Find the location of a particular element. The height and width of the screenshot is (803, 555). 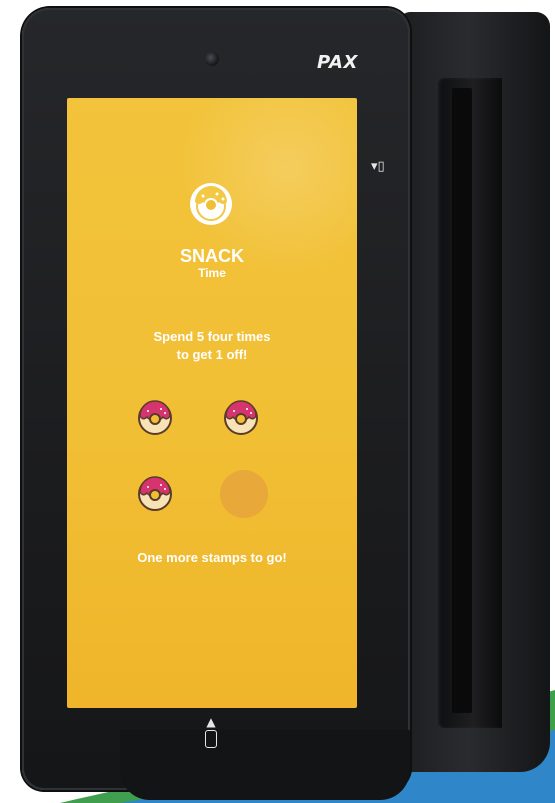

card-swipe-track is located at coordinates (462, 400).